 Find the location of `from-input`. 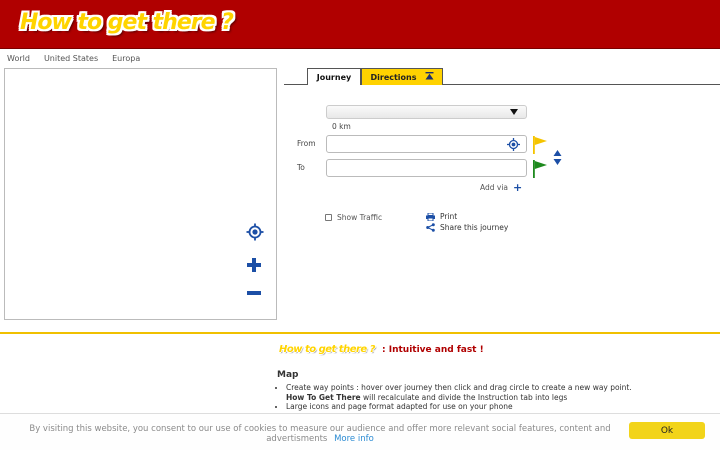

from-input is located at coordinates (426, 144).